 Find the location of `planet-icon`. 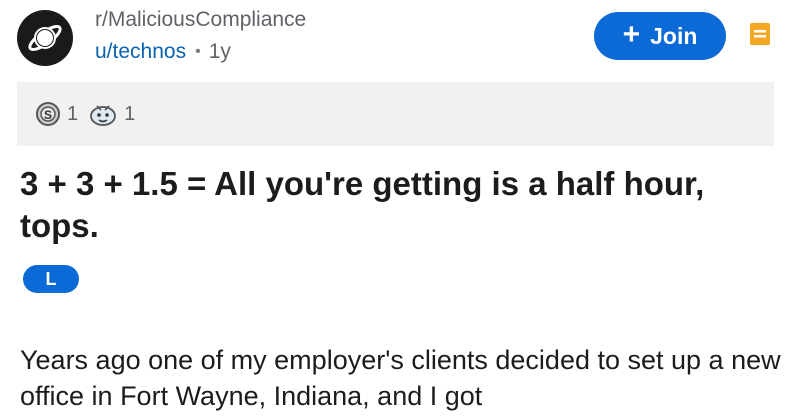

planet-icon is located at coordinates (45, 38).